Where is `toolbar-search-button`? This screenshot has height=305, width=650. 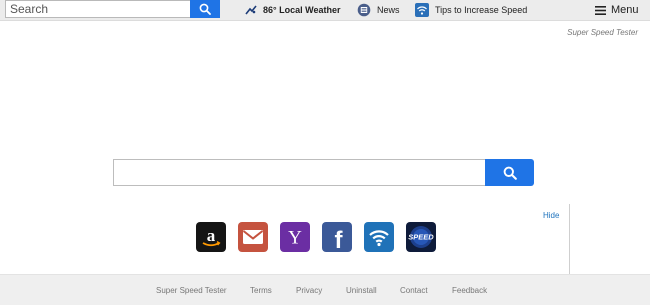 toolbar-search-button is located at coordinates (205, 9).